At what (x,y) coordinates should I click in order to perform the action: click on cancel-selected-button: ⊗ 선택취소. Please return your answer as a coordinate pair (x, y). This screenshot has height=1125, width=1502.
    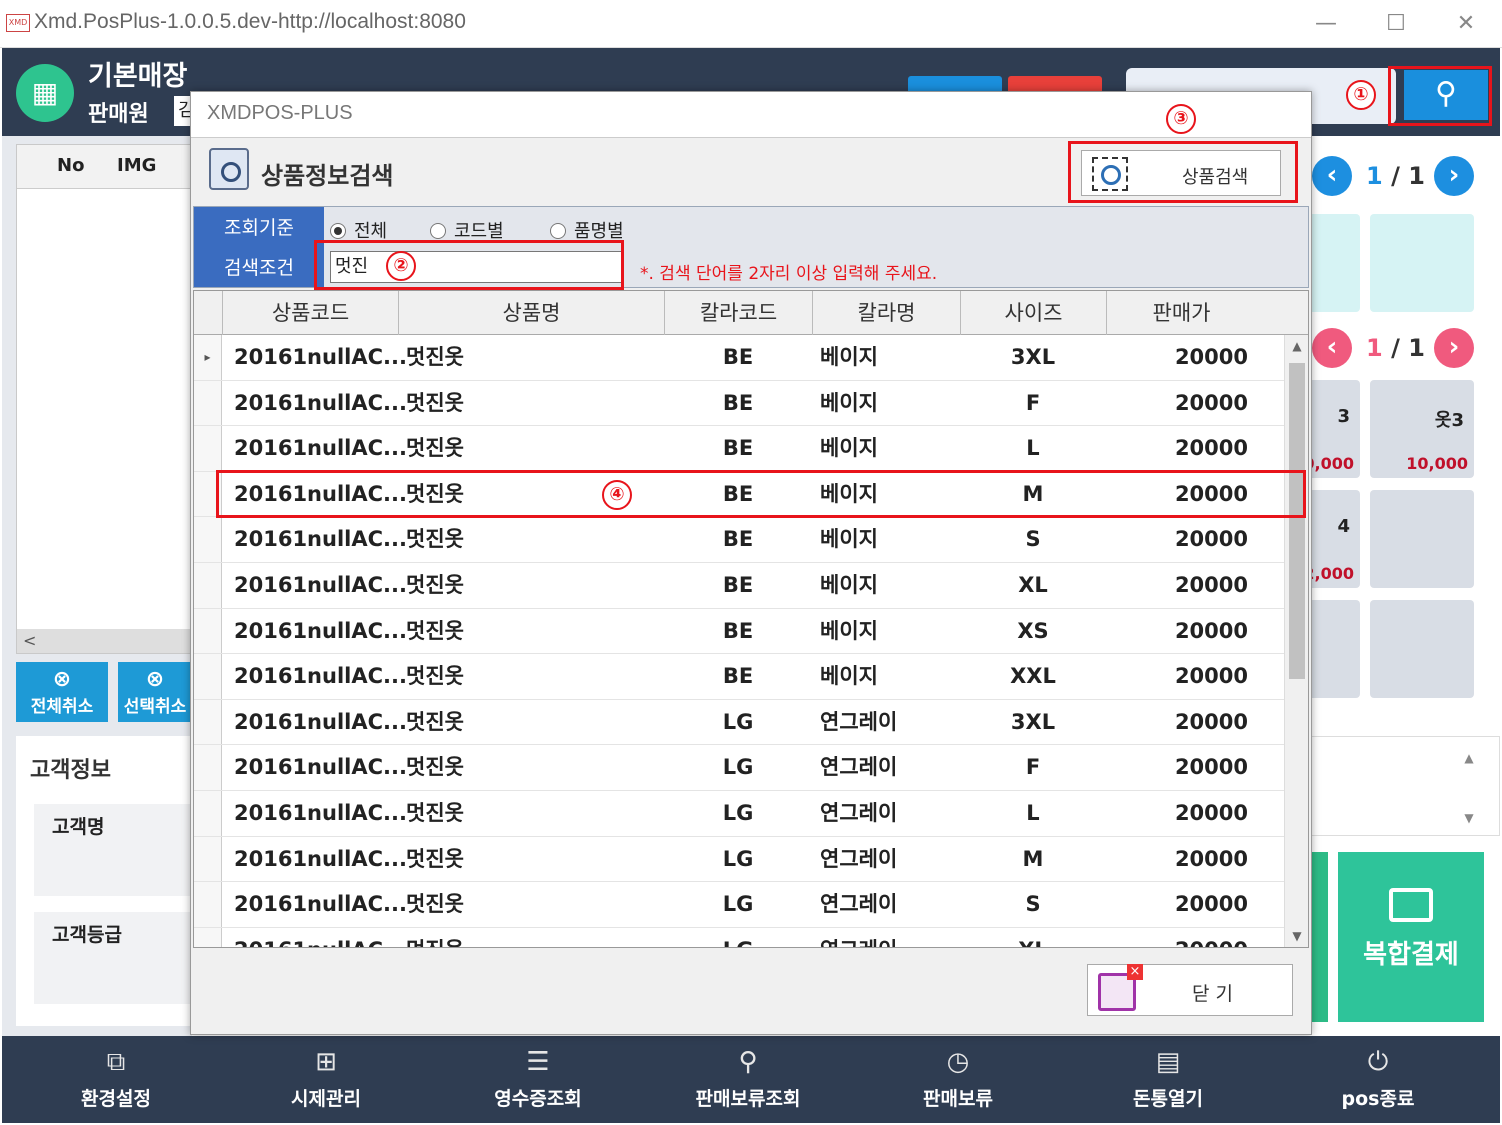
    Looking at the image, I should click on (155, 692).